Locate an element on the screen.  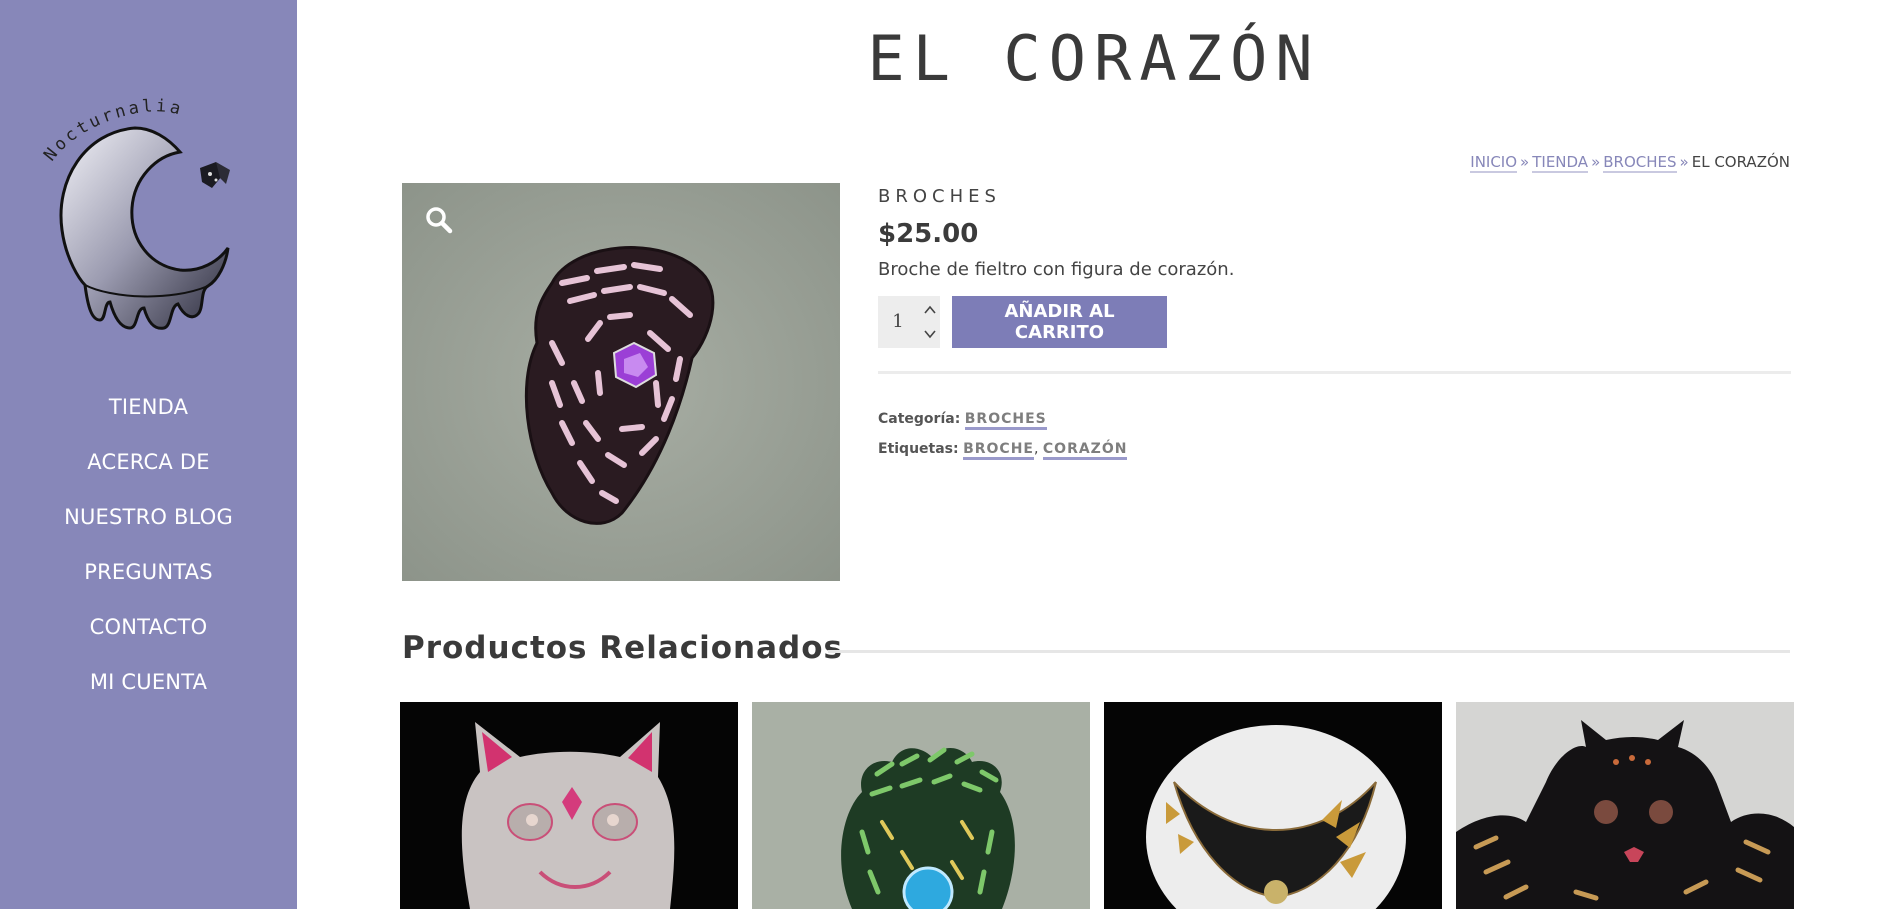
nav-item-acerca-de: ACERCA DE is located at coordinates (148, 462).